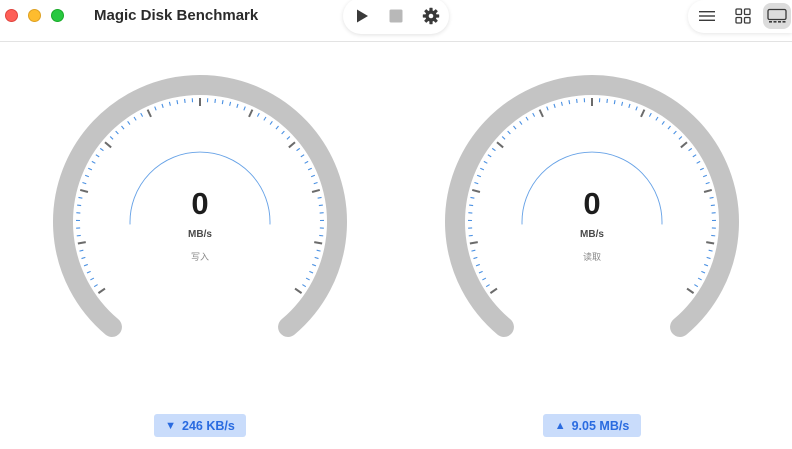 This screenshot has height=449, width=792. Describe the element at coordinates (362, 16) in the screenshot. I see `start-benchmark-button` at that location.